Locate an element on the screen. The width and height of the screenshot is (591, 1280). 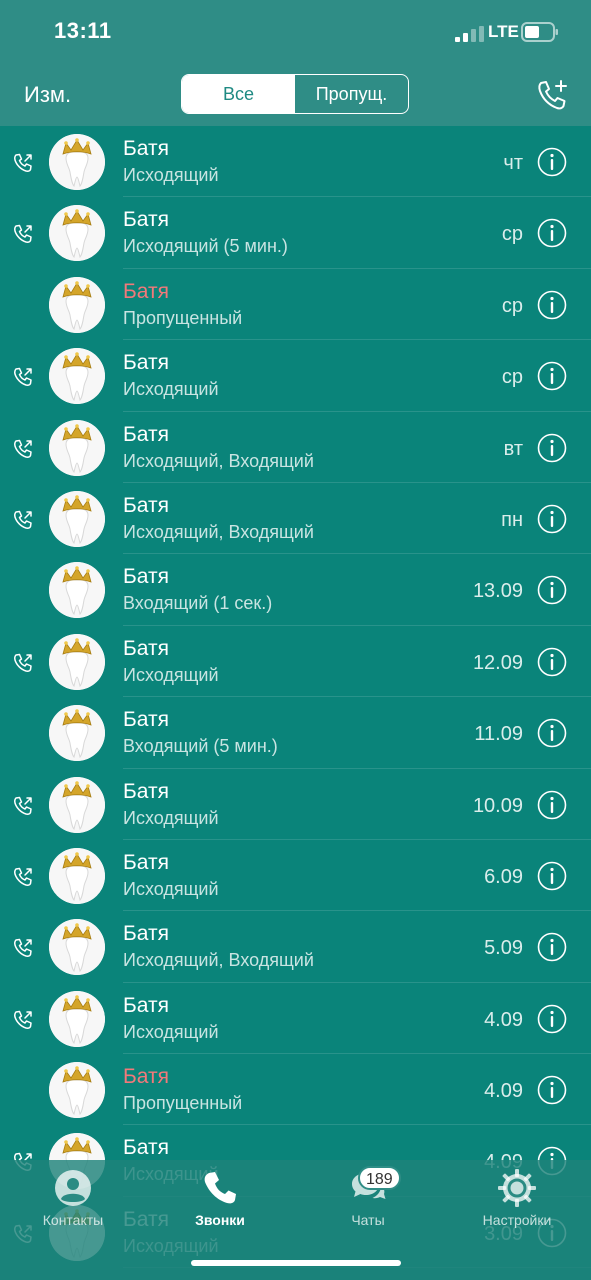
unread-chats-badge: 189 is located at coordinates (379, 1178).